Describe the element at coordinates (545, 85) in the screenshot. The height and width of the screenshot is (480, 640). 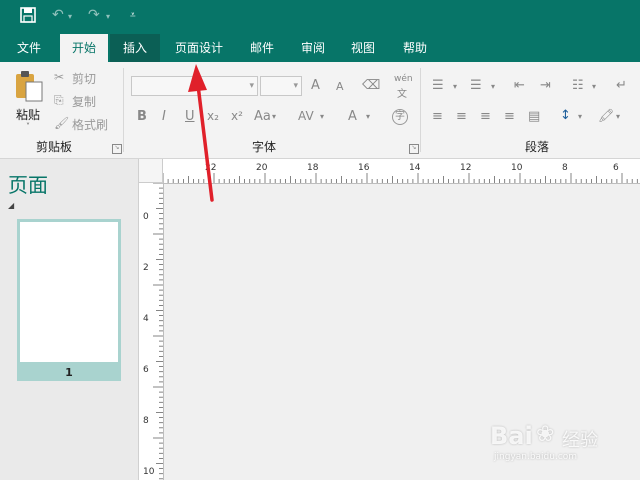
I see `increase-indent-icon: ⇥` at that location.